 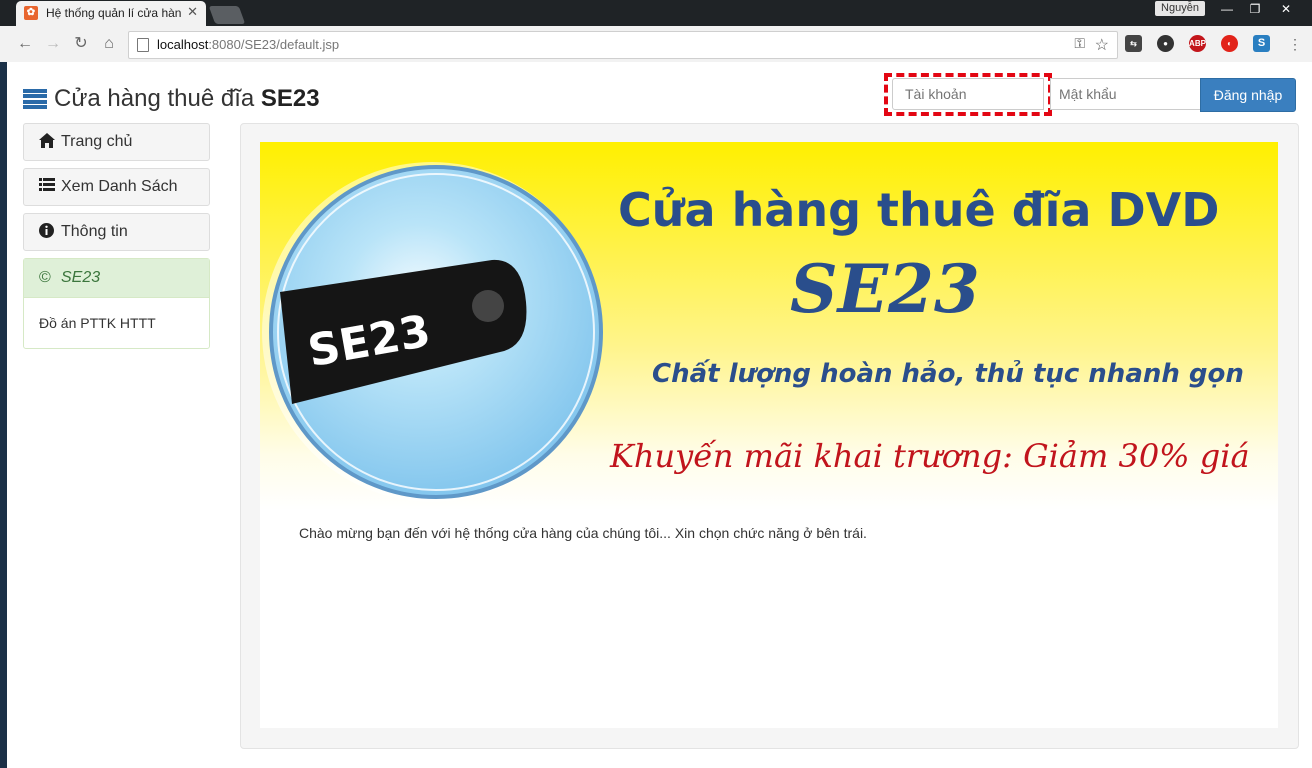 What do you see at coordinates (1229, 43) in the screenshot?
I see `opera-icon: ◐` at bounding box center [1229, 43].